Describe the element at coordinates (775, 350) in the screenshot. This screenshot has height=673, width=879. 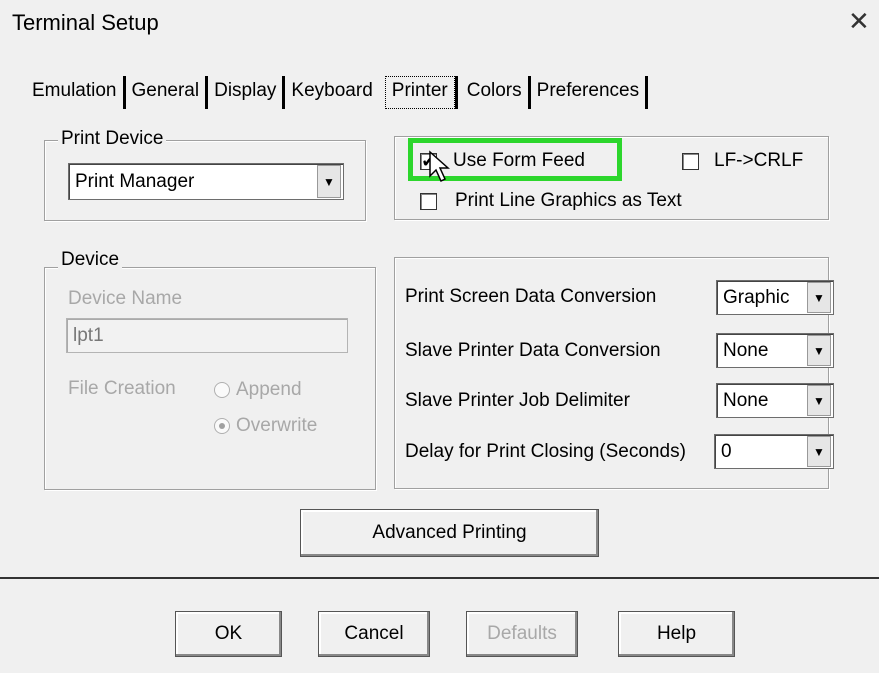
I see `slave-conversion-select: None ▼` at that location.